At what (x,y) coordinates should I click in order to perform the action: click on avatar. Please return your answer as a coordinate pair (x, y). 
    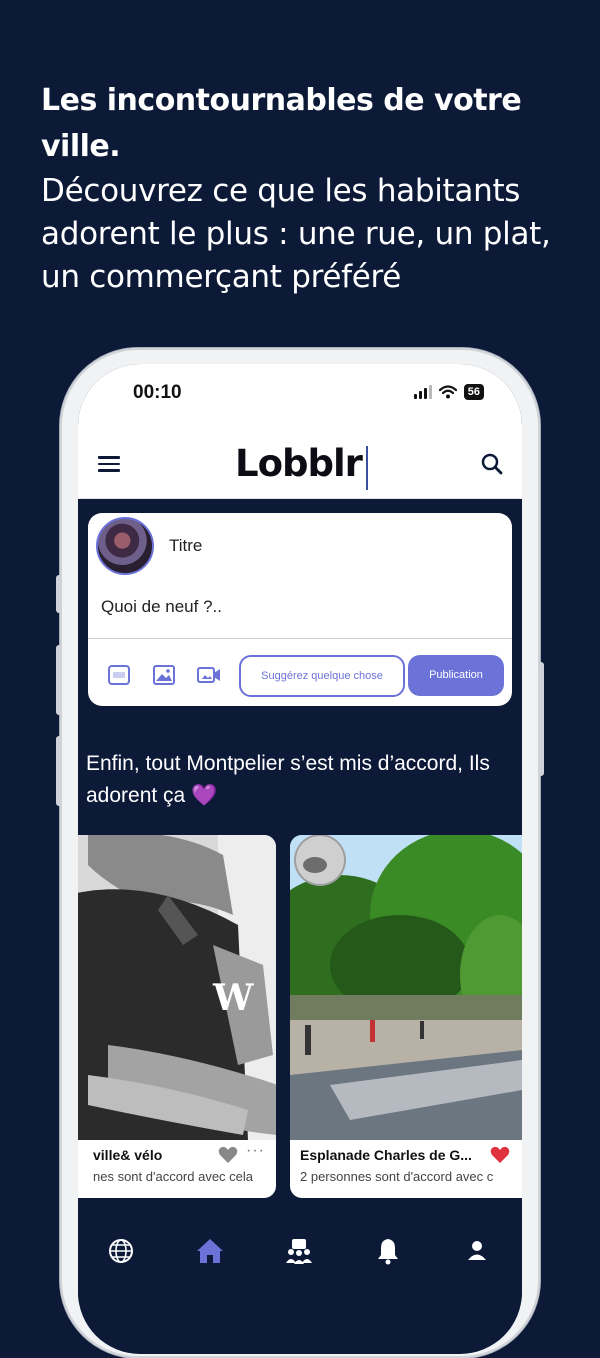
    Looking at the image, I should click on (125, 546).